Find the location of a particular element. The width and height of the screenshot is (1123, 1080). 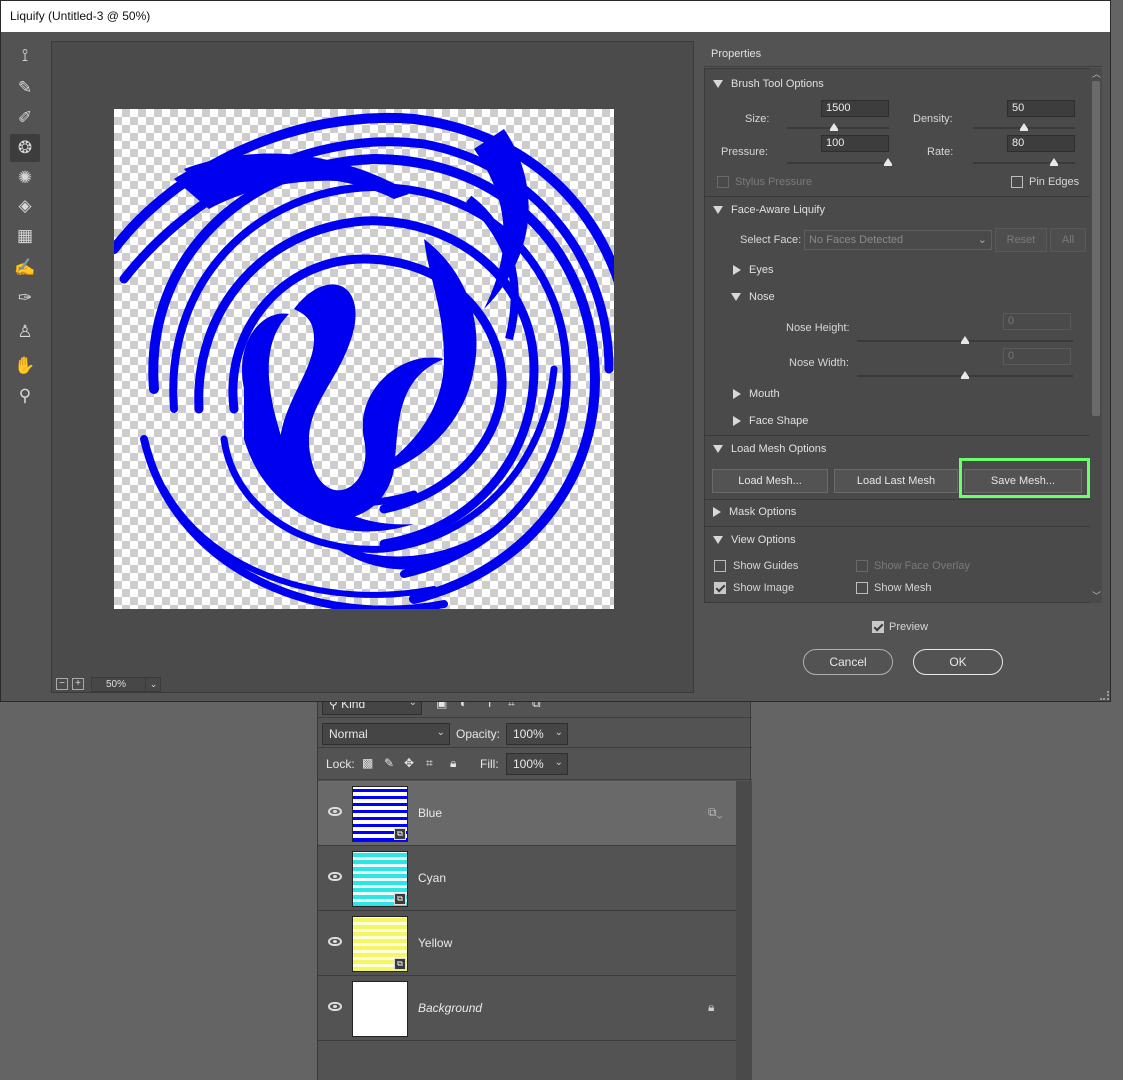

zoom-in-button: + is located at coordinates (78, 684).